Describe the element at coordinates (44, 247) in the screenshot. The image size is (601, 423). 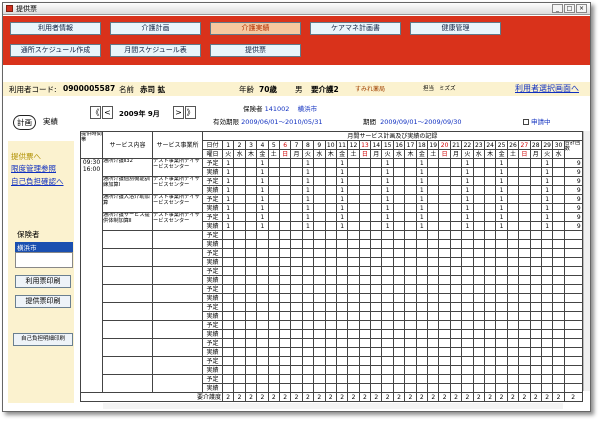
I see `insurer-select: 横浜市` at that location.